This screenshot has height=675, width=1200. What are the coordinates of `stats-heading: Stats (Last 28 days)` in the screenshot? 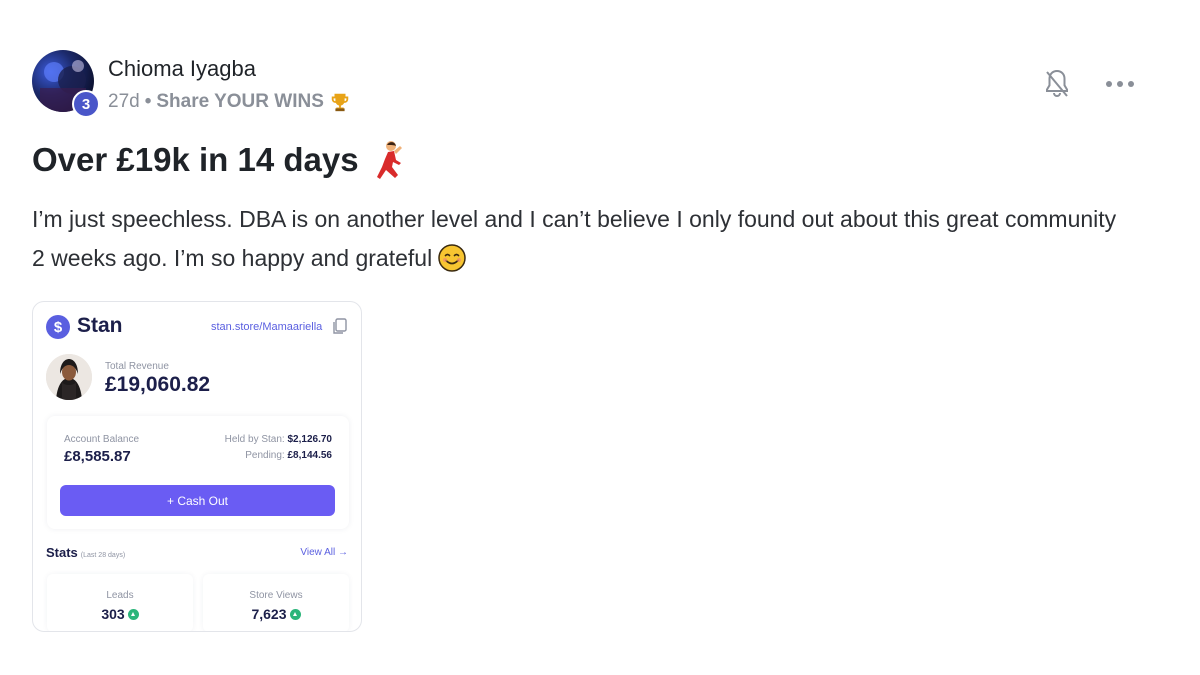 It's located at (85, 552).